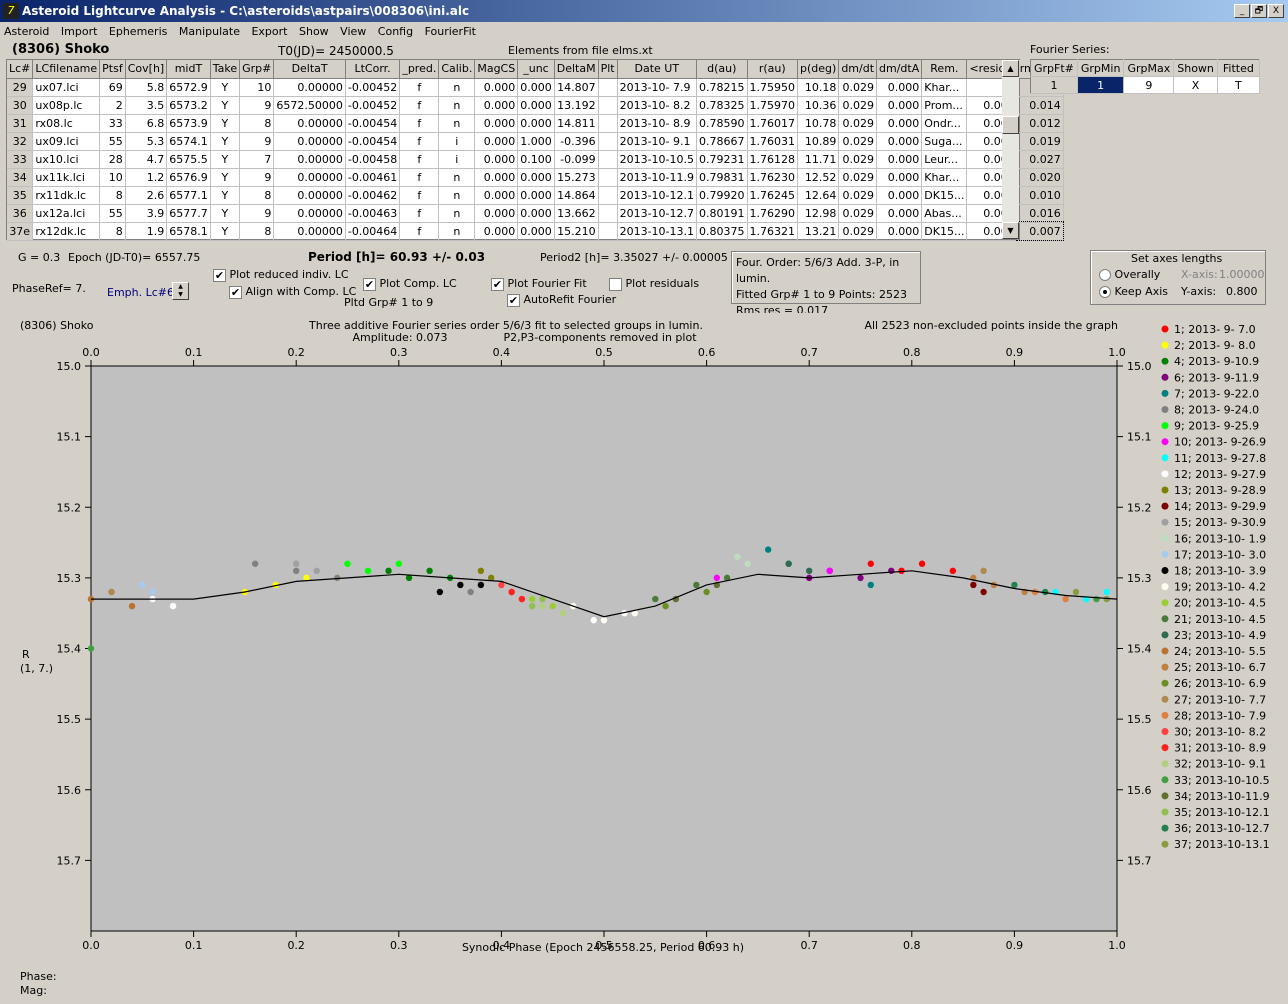  What do you see at coordinates (818, 177) in the screenshot?
I see `table-cell: 12.52` at bounding box center [818, 177].